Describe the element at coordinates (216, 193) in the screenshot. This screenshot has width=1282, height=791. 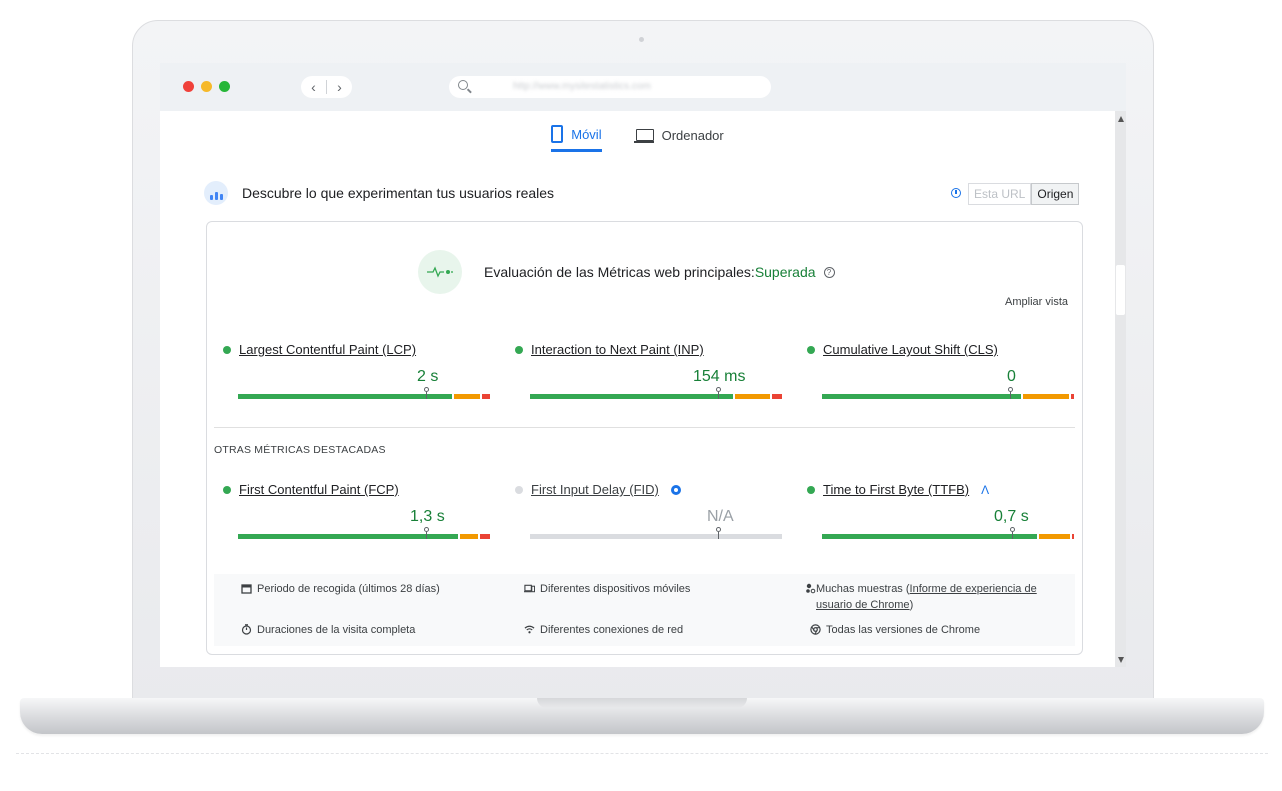
I see `users-chart-icon` at that location.